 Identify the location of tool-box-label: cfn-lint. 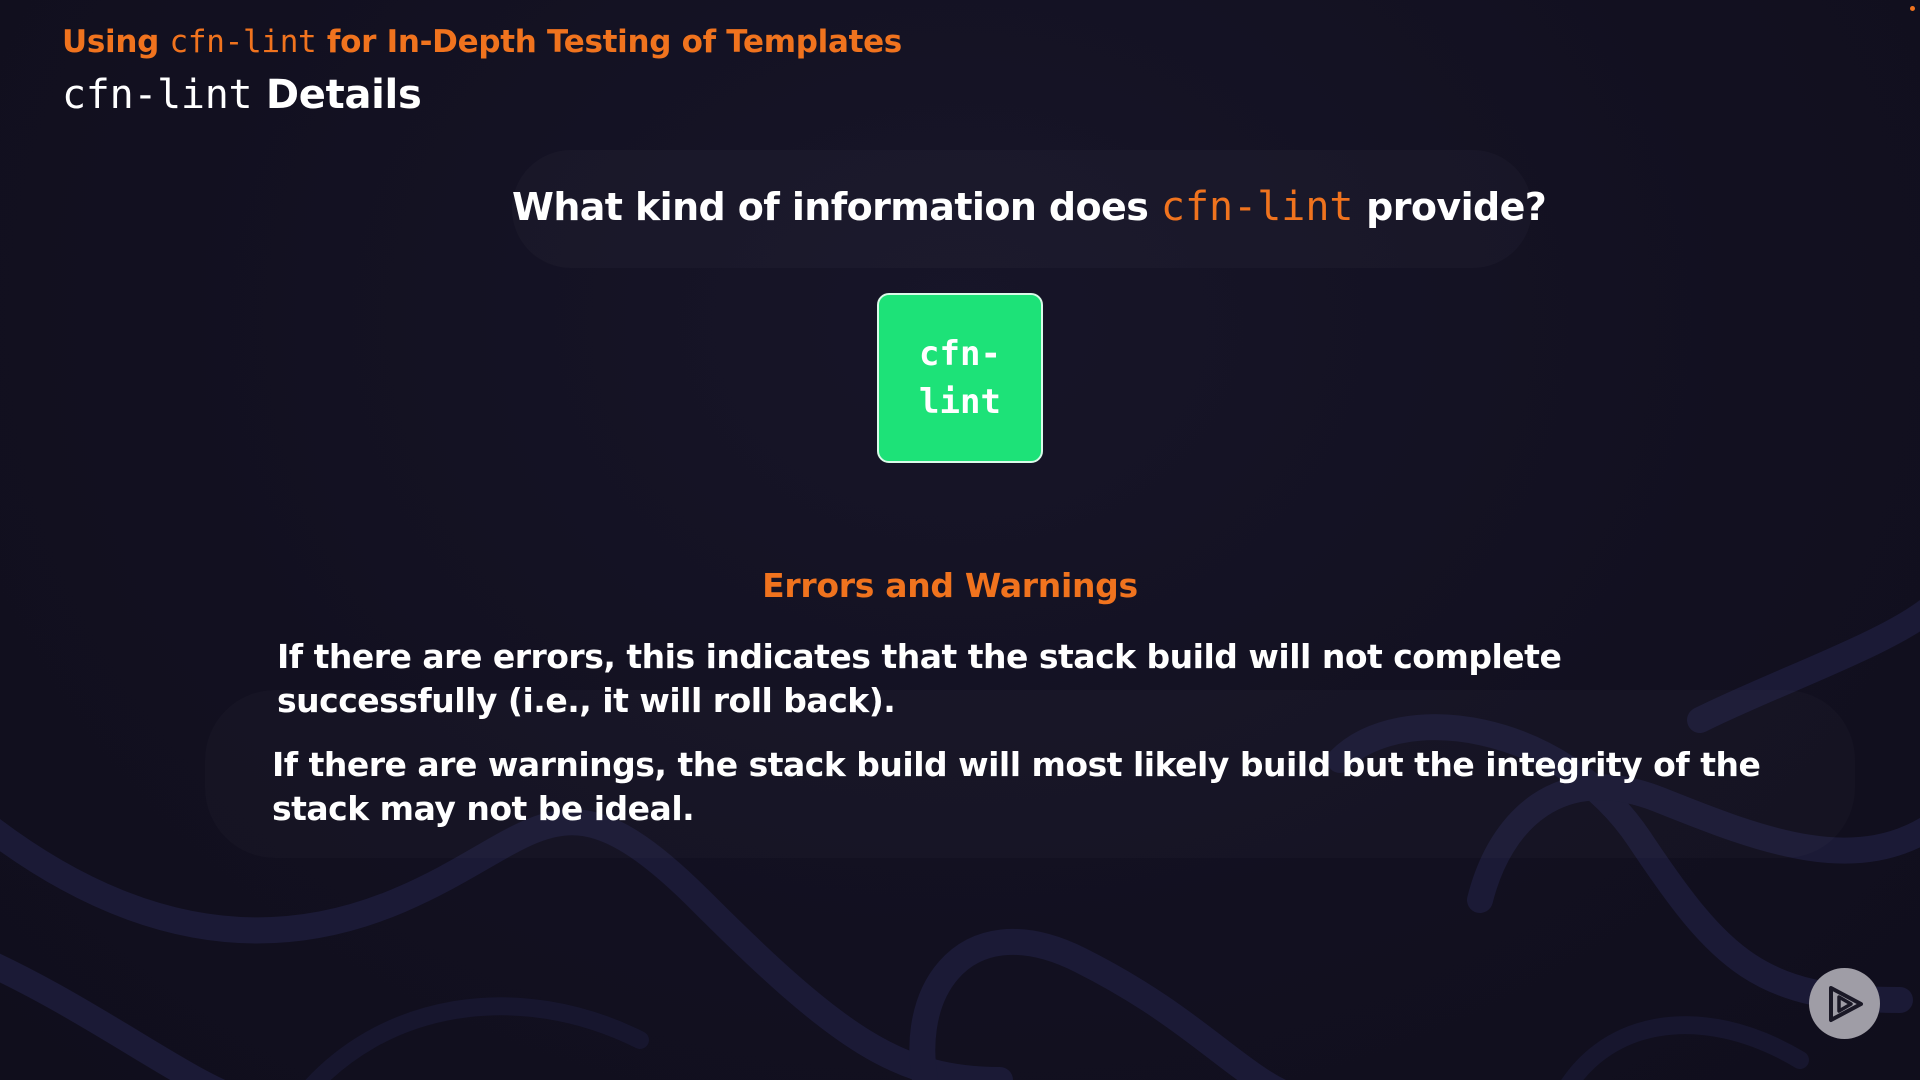
(960, 378).